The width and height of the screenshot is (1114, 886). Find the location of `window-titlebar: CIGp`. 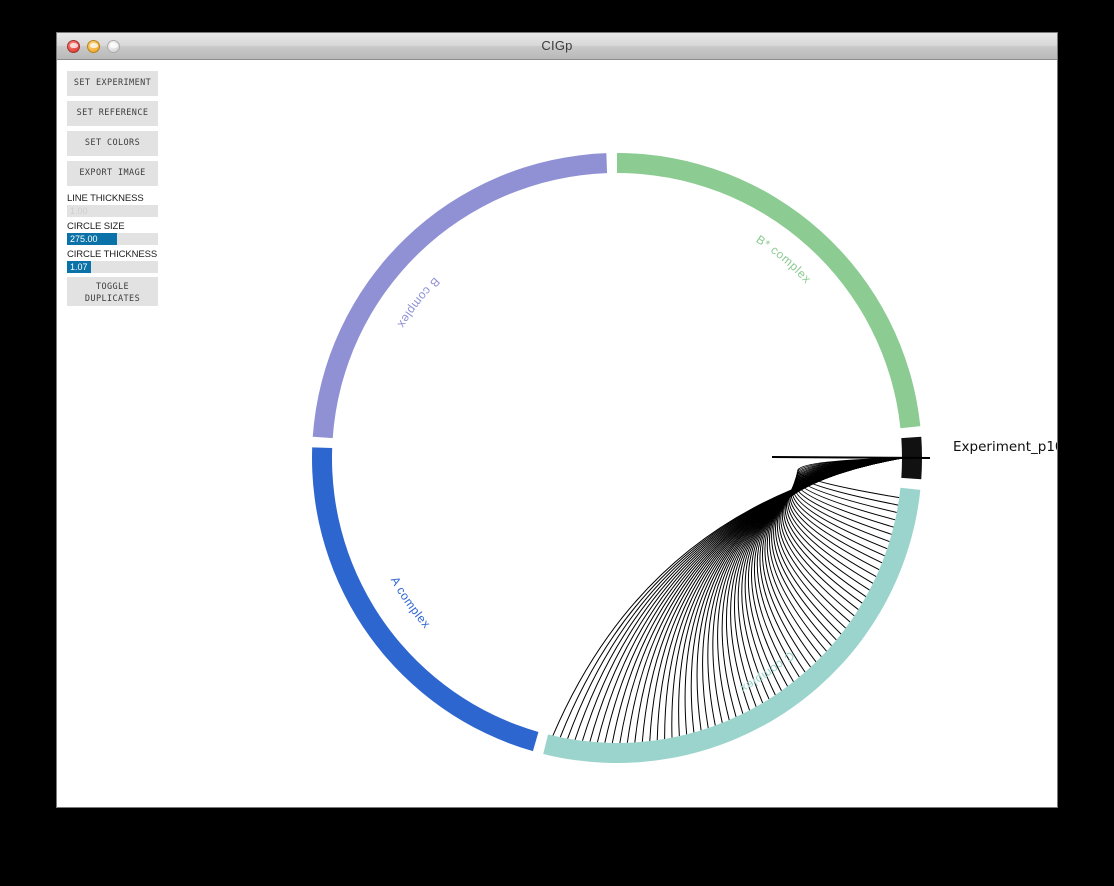

window-titlebar: CIGp is located at coordinates (557, 46).